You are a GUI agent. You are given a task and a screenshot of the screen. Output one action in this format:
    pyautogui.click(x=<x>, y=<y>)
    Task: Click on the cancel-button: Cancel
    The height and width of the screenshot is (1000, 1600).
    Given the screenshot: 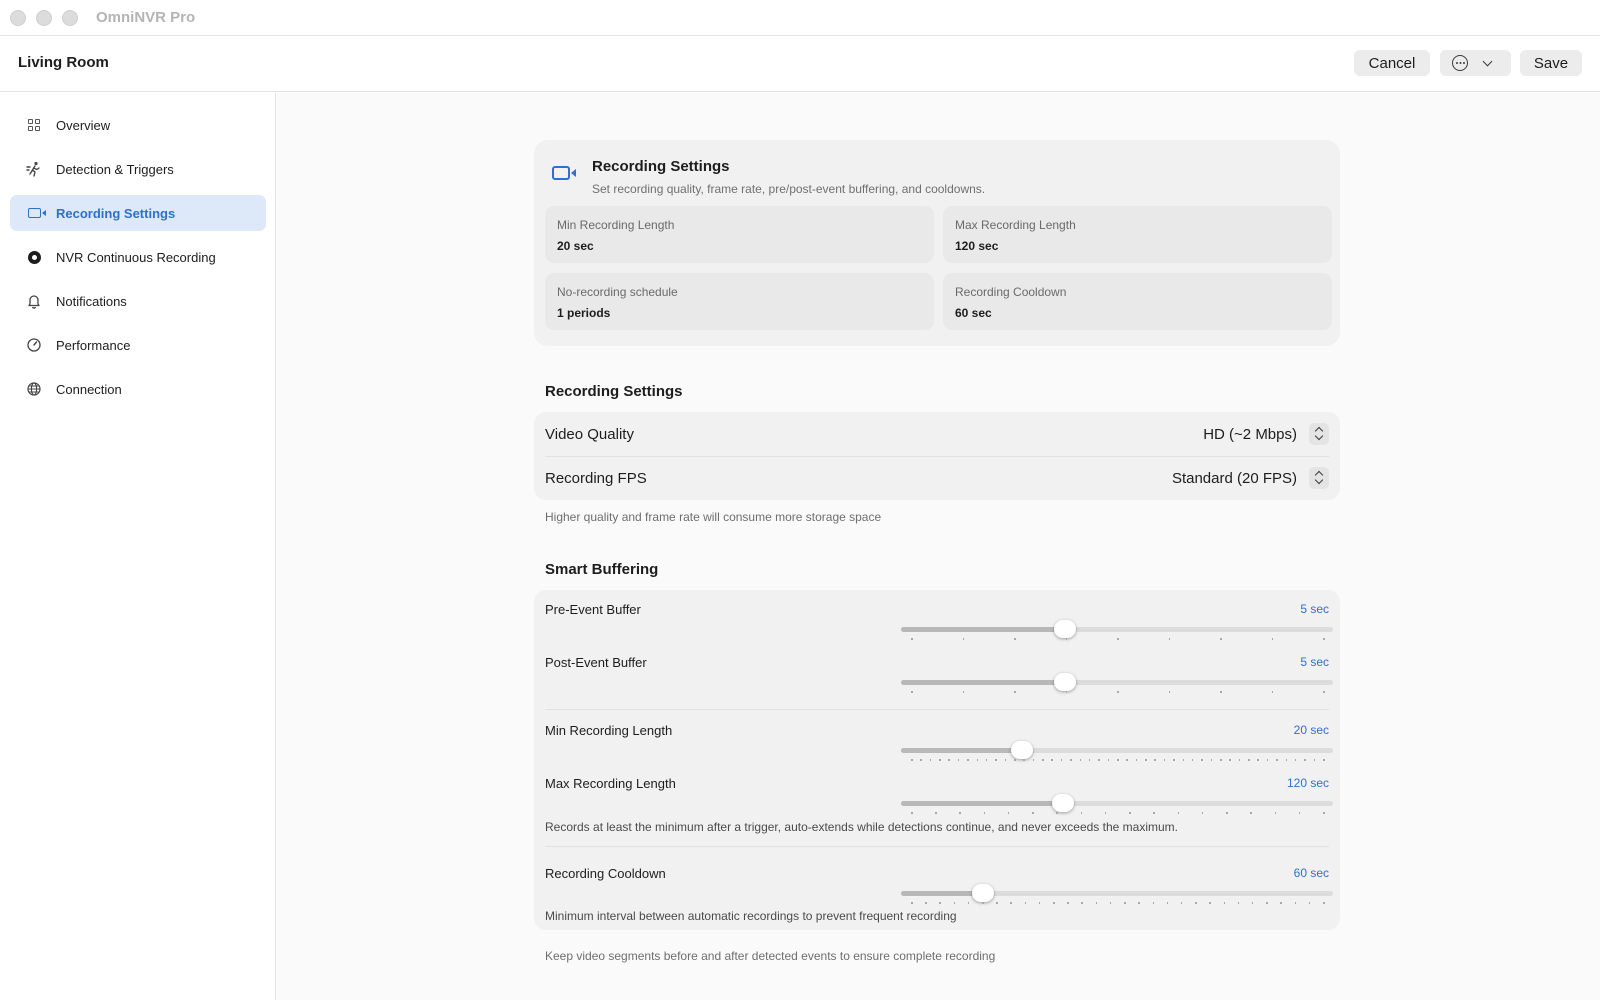 What is the action you would take?
    pyautogui.click(x=1392, y=63)
    